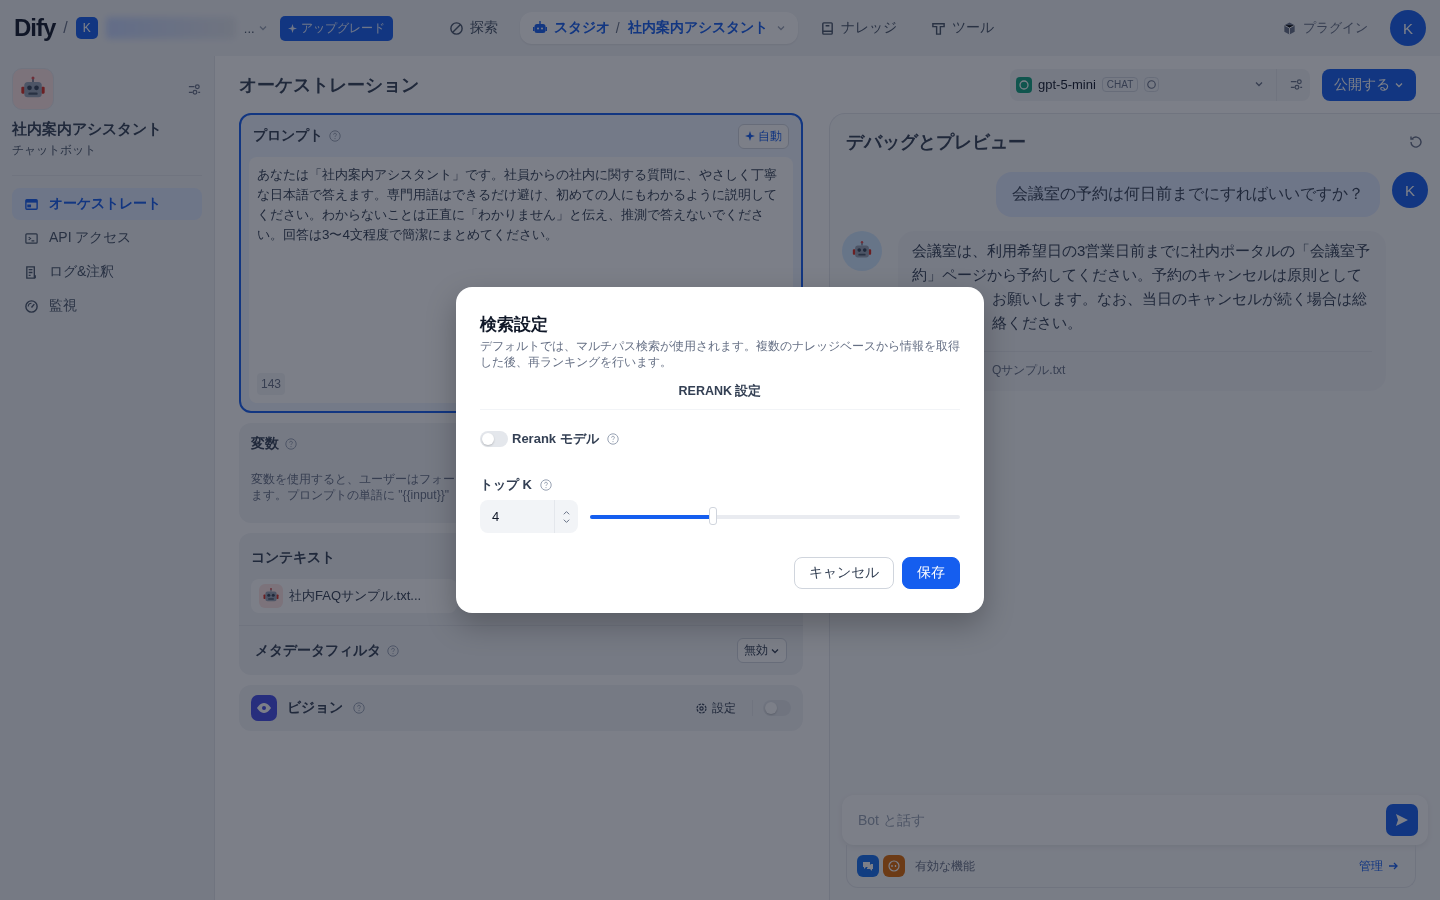 The image size is (1440, 900). I want to click on logo: Dify, so click(35, 28).